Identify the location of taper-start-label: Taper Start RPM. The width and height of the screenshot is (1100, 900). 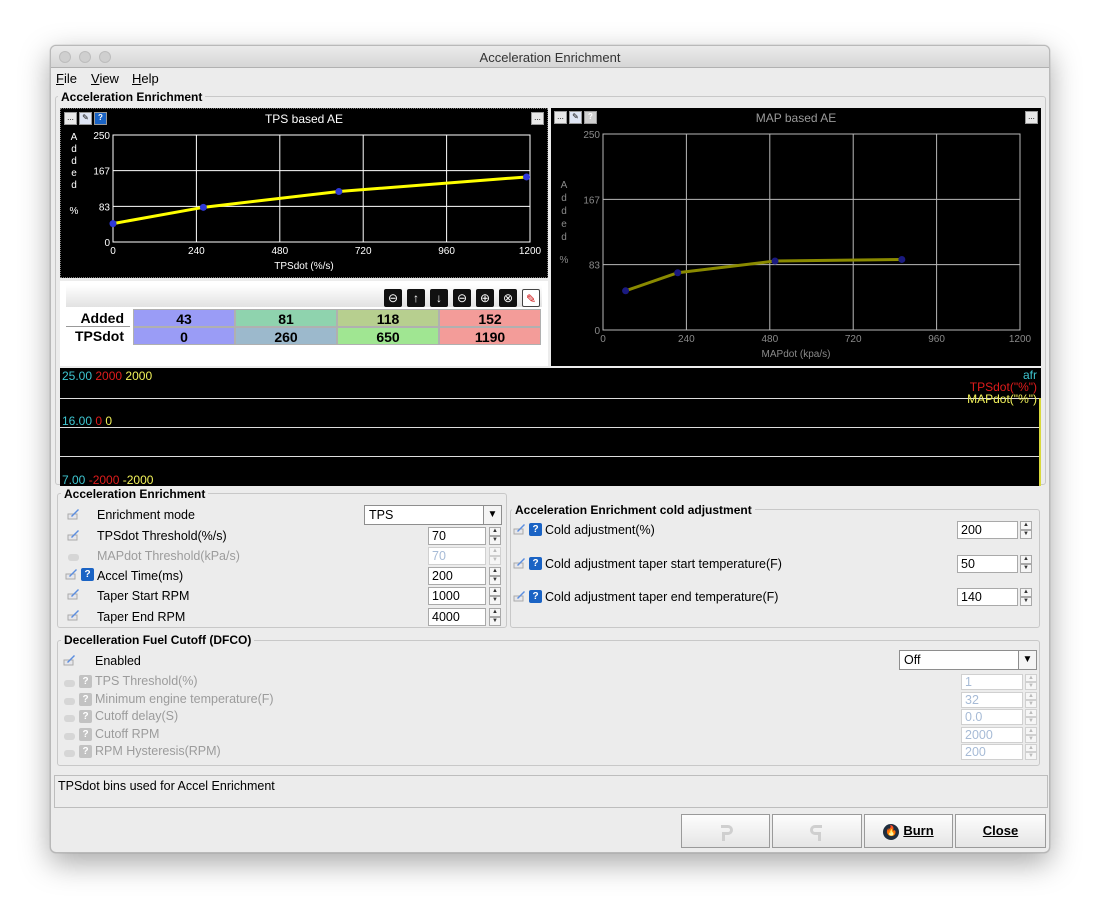
(143, 596).